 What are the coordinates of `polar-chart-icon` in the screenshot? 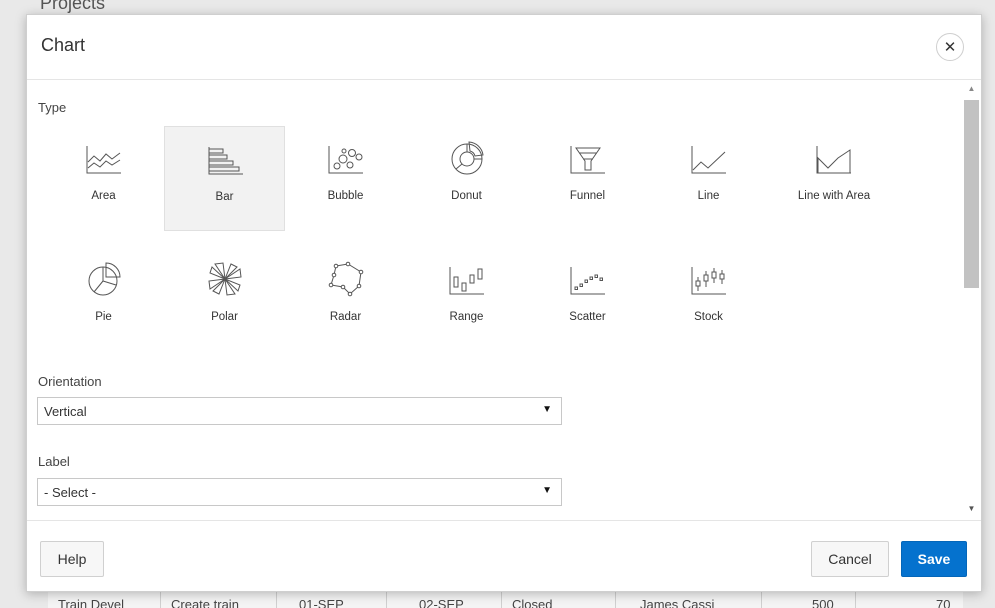 It's located at (225, 279).